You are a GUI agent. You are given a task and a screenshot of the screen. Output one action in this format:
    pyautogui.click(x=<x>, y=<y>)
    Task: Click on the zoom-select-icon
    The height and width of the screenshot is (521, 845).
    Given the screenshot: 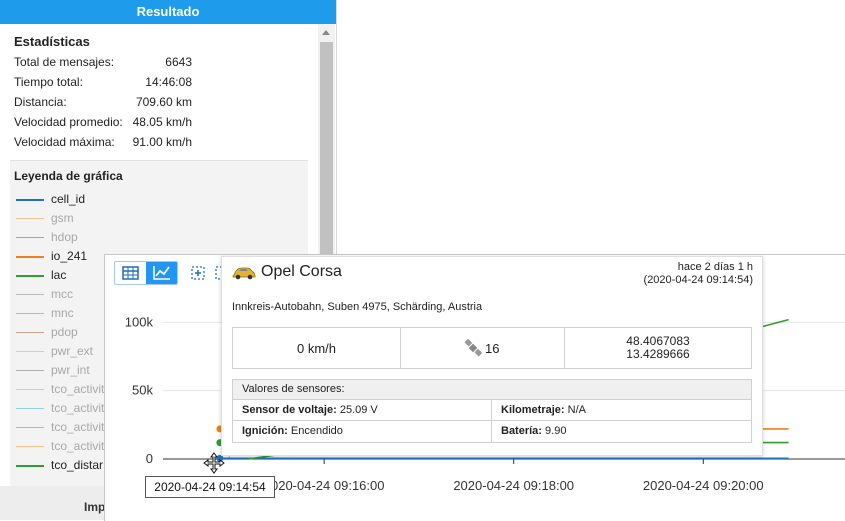 What is the action you would take?
    pyautogui.click(x=198, y=273)
    